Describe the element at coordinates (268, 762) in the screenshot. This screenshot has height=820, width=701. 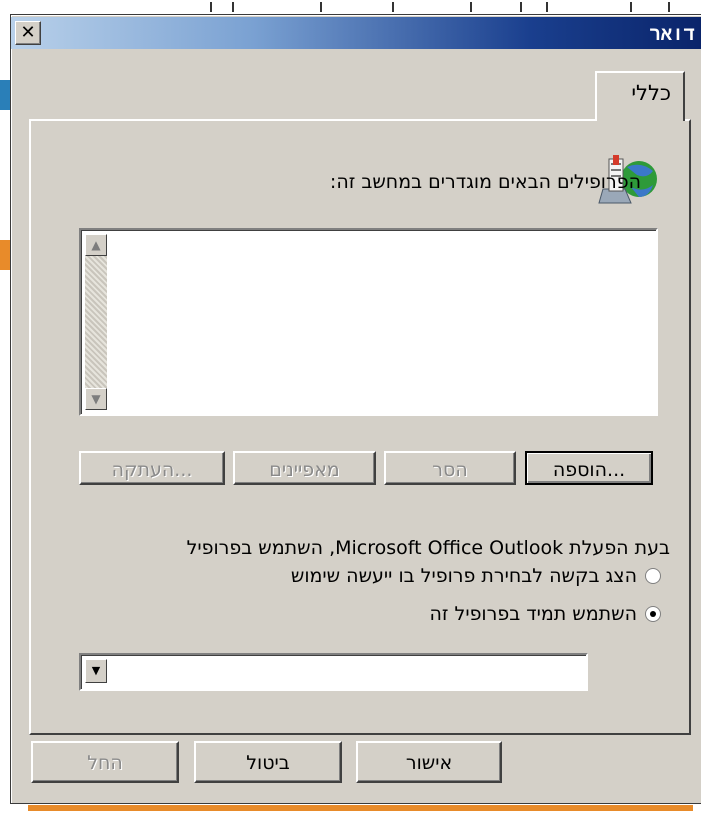
I see `cancel-button: ביטול` at that location.